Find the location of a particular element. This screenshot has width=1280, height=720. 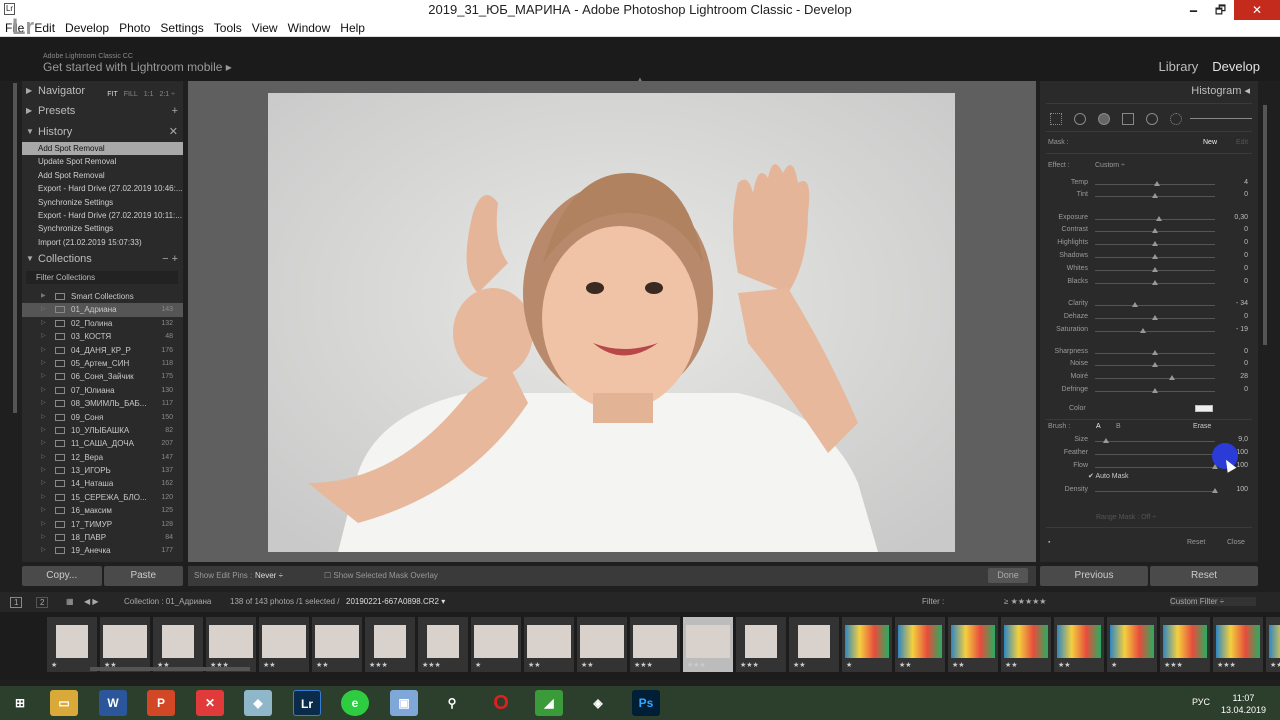

custom-filter-select: Custom Filter ÷ is located at coordinates (1213, 601).